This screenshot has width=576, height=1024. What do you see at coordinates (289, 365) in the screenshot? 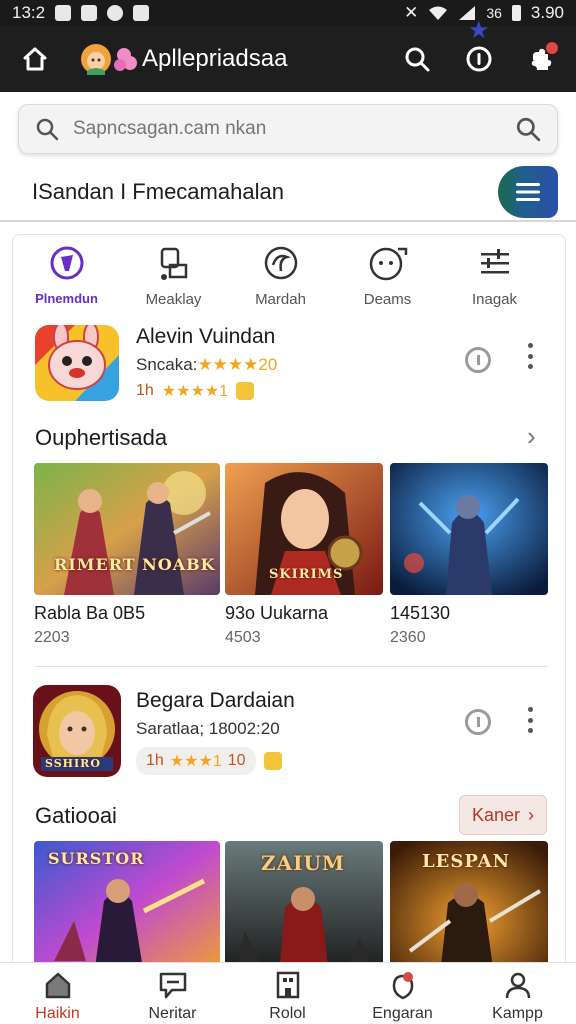
I see `app-list-item: Alevin Vuindan Sncaka:★★★★20 1h ★★★★1` at bounding box center [289, 365].